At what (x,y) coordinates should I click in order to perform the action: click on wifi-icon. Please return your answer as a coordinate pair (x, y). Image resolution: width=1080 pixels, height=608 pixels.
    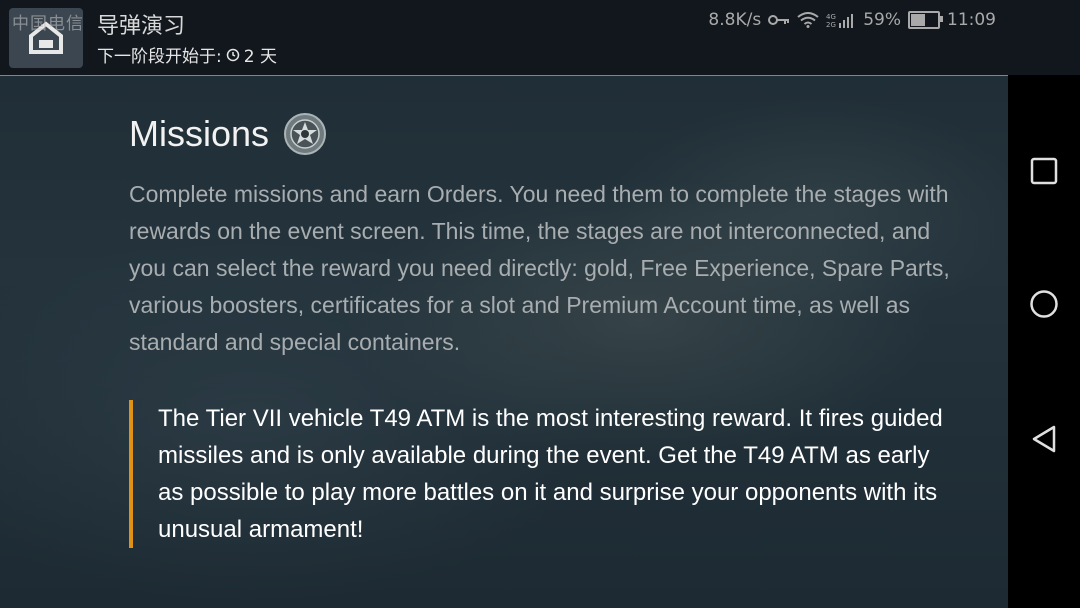
    Looking at the image, I should click on (808, 20).